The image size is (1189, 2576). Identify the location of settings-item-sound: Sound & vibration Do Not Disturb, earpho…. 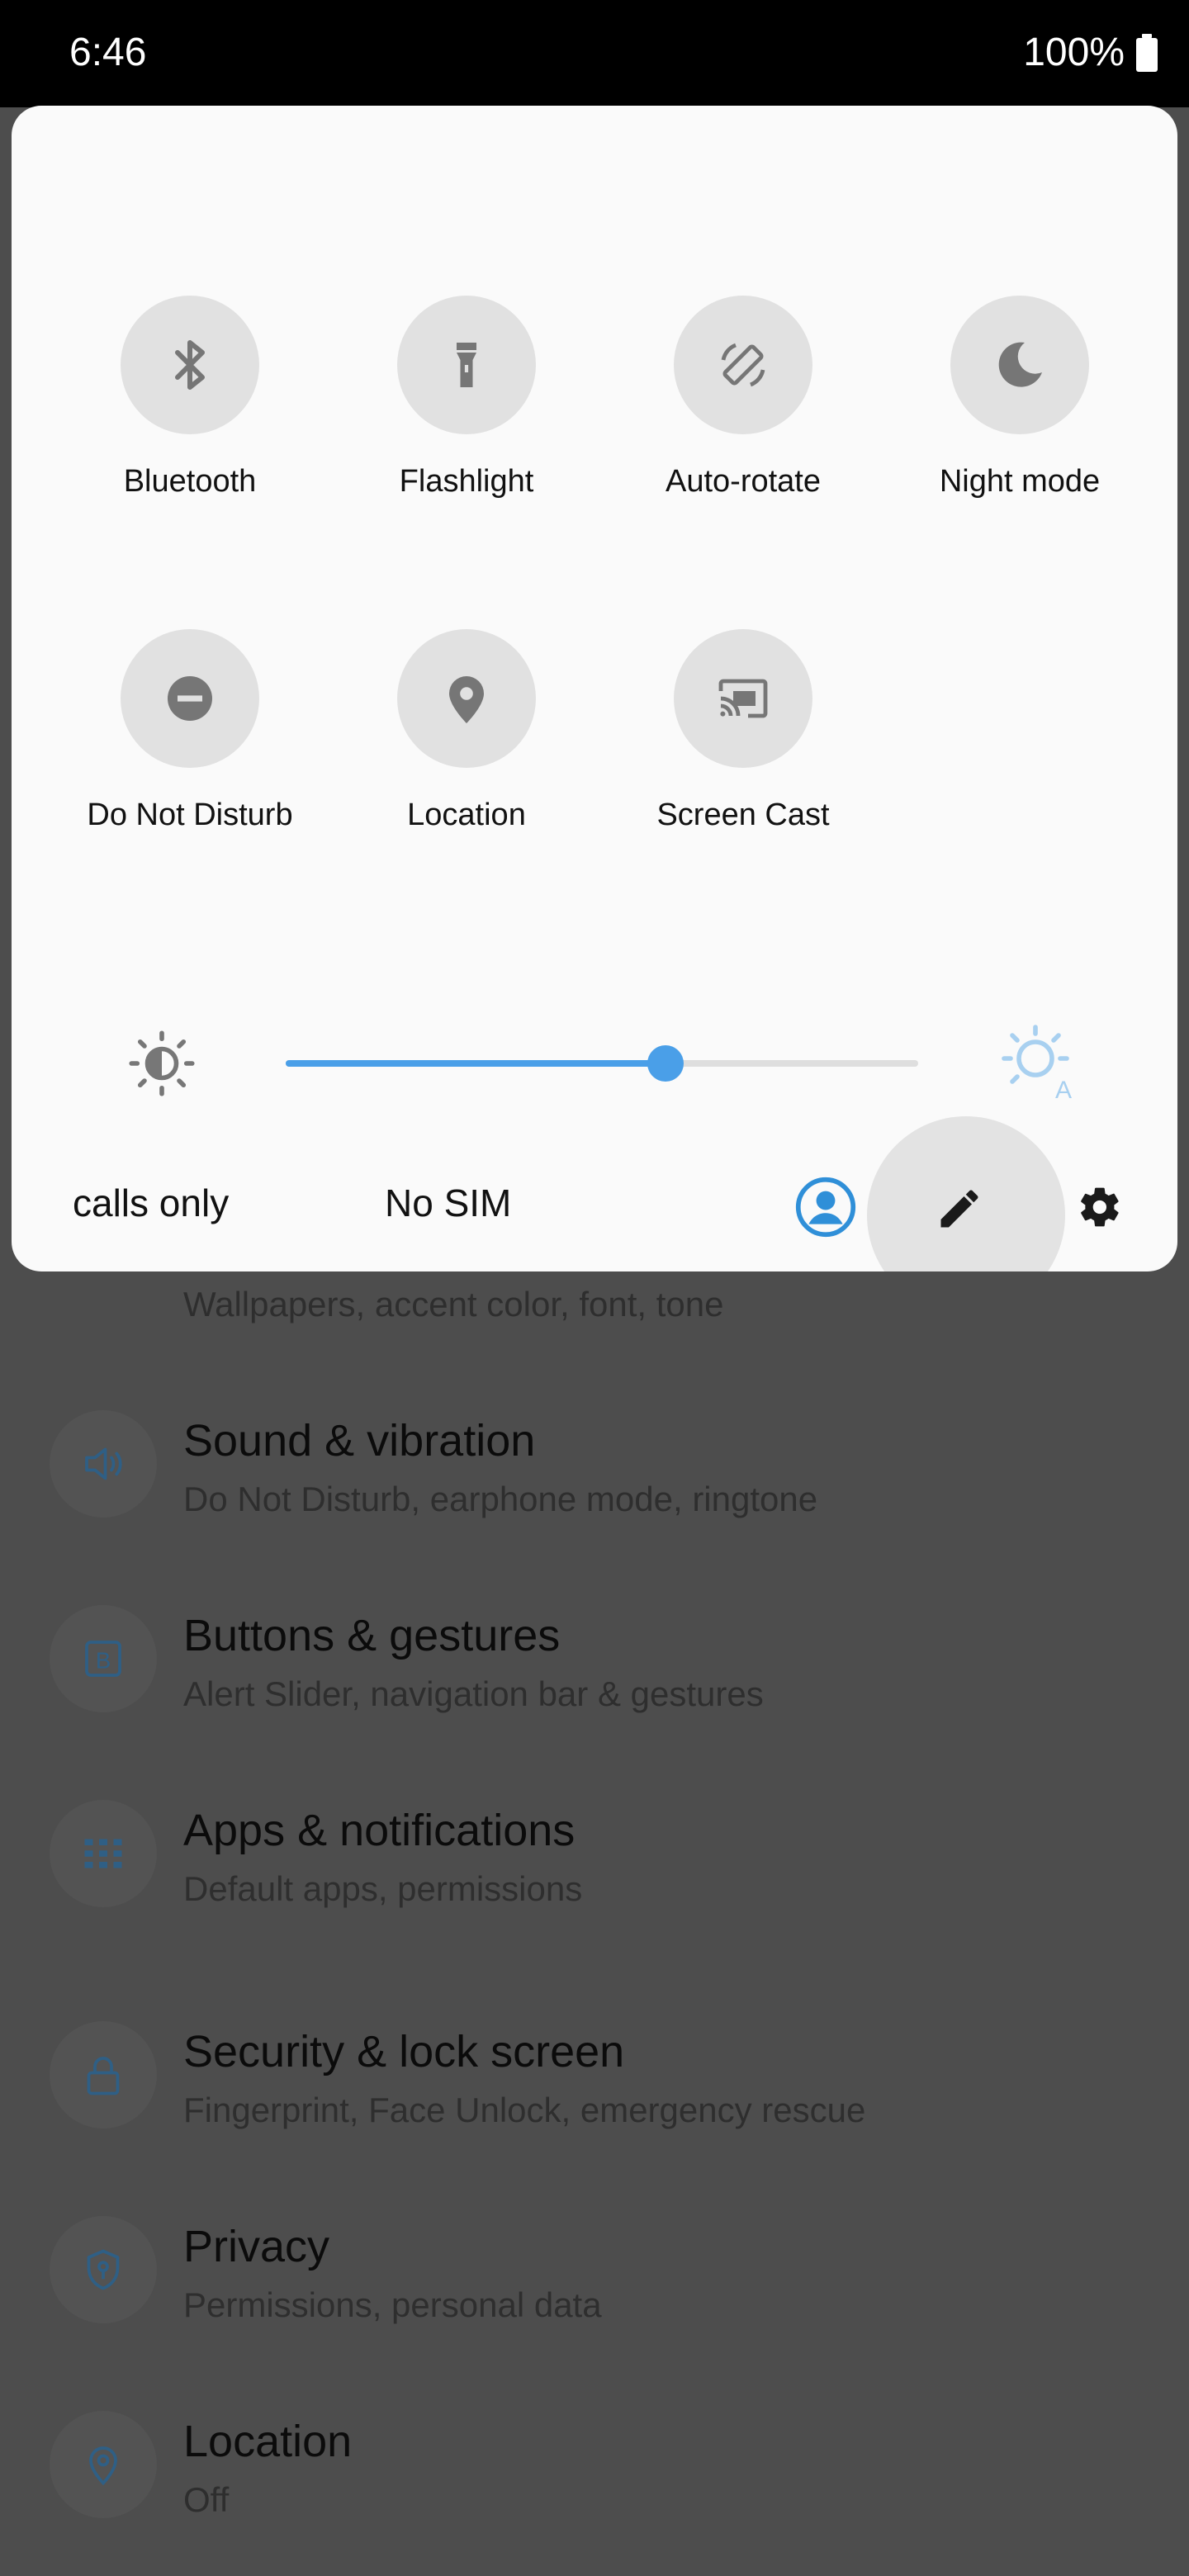
(594, 1486).